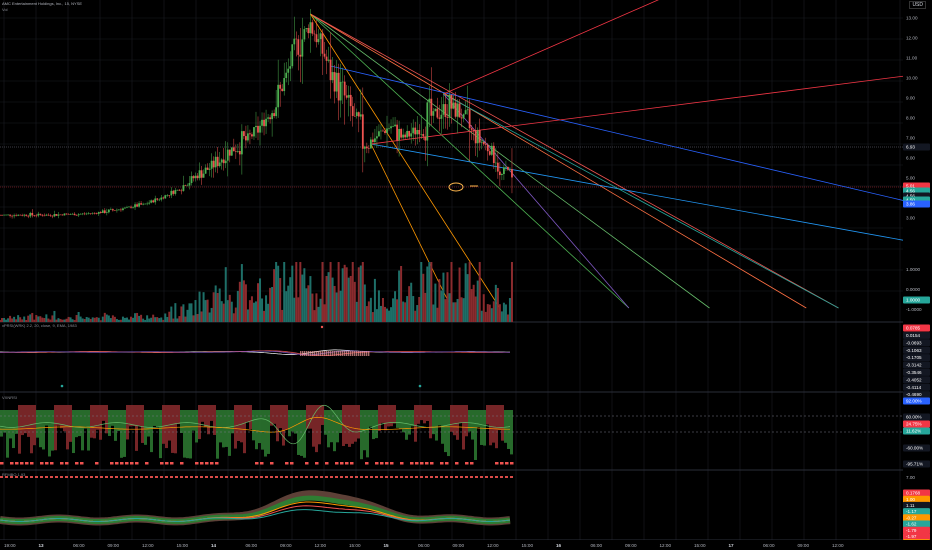 This screenshot has width=932, height=550. Describe the element at coordinates (914, 342) in the screenshot. I see `osc1-tag: -0.0693` at that location.